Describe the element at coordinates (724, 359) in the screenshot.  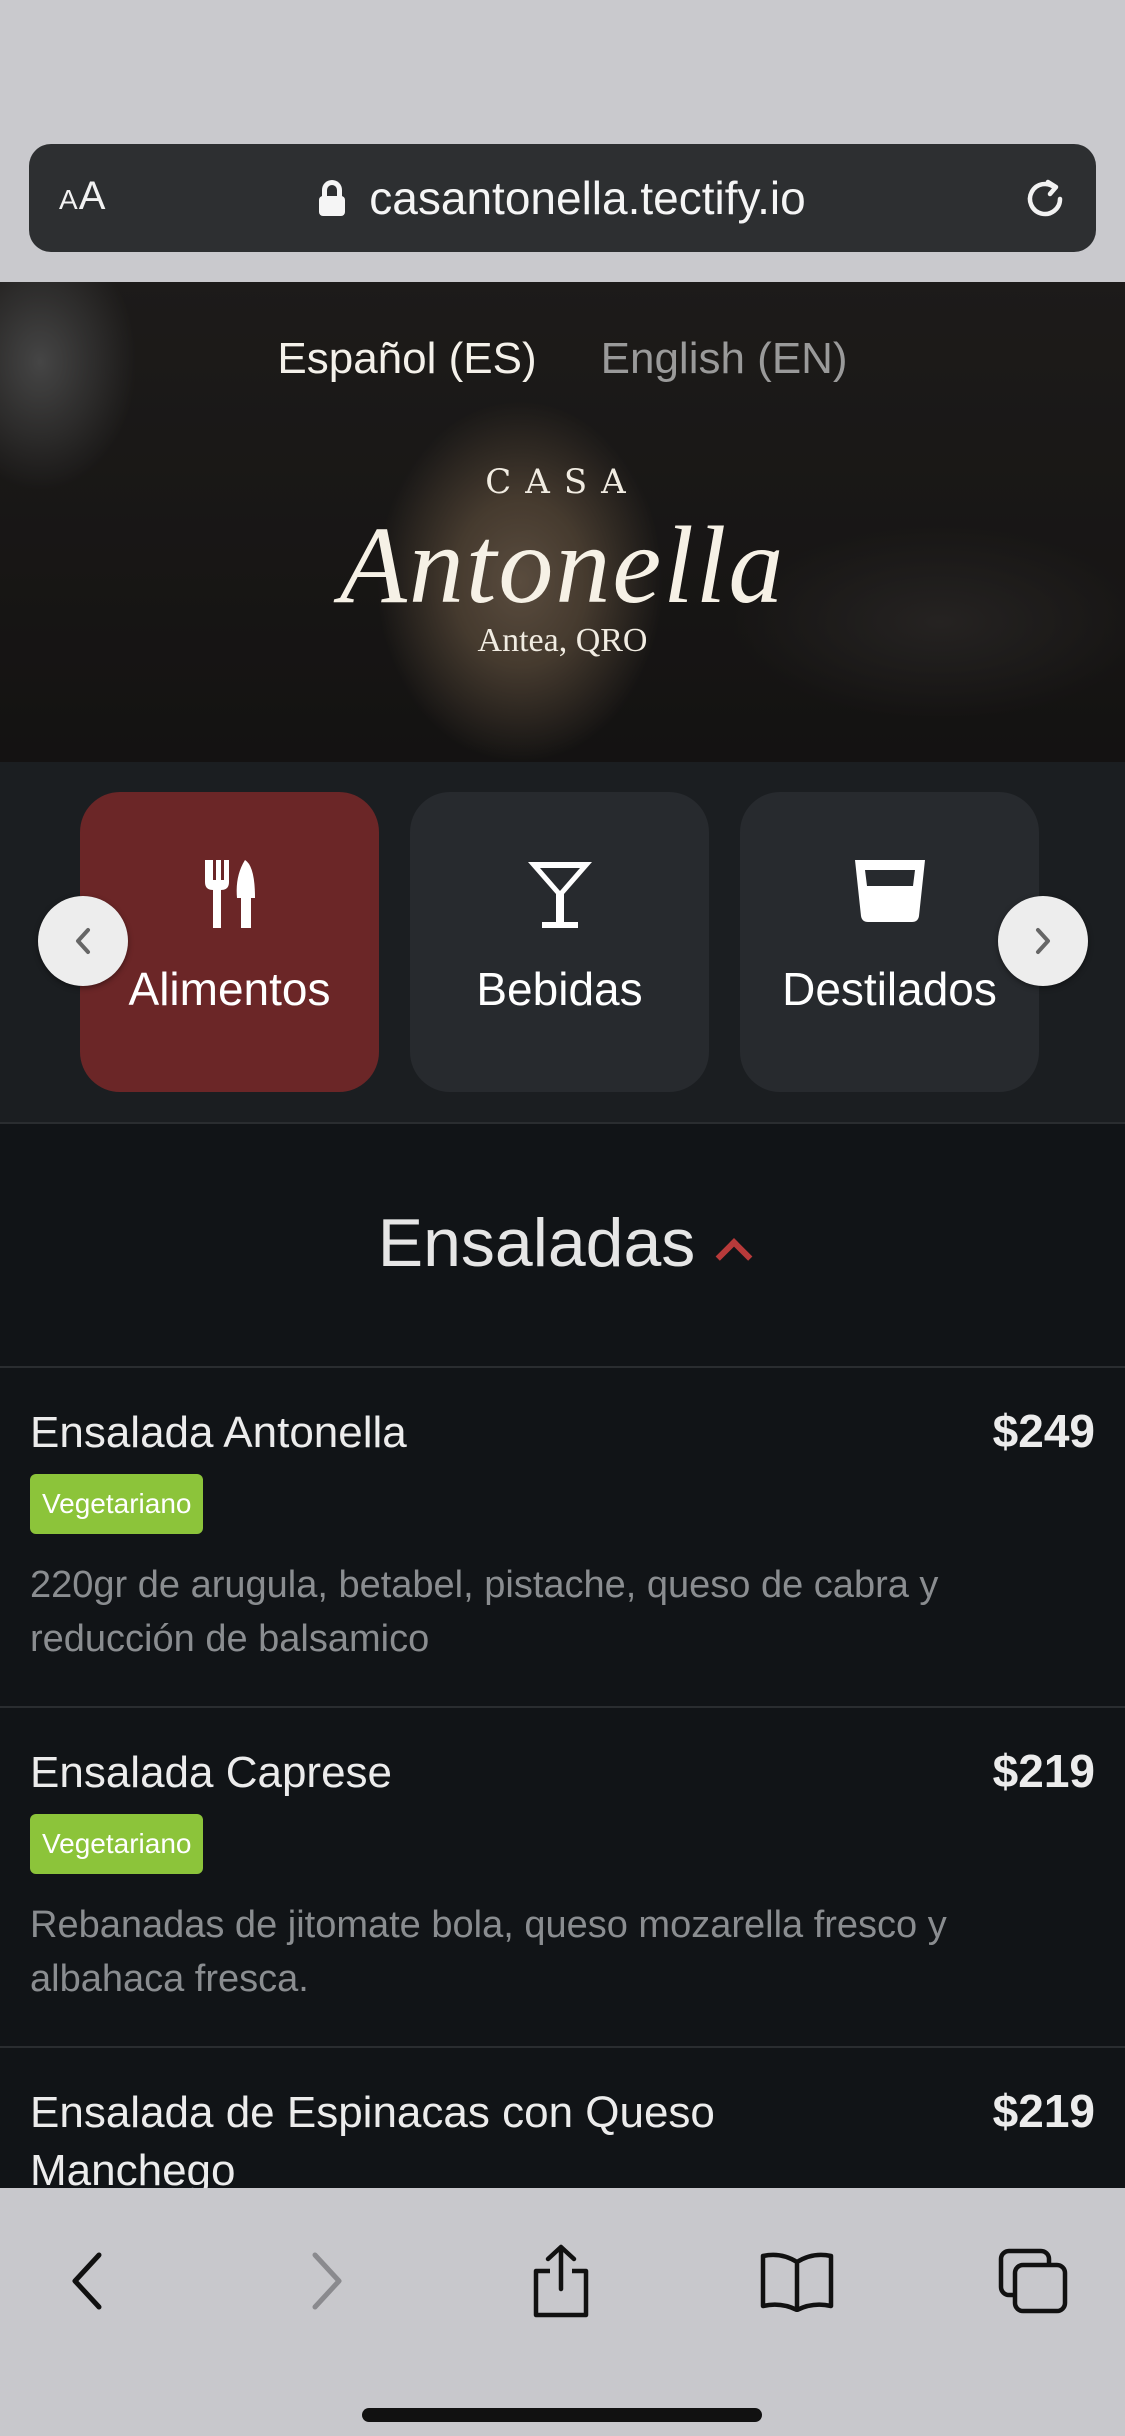
I see `language-en: English (EN)` at that location.